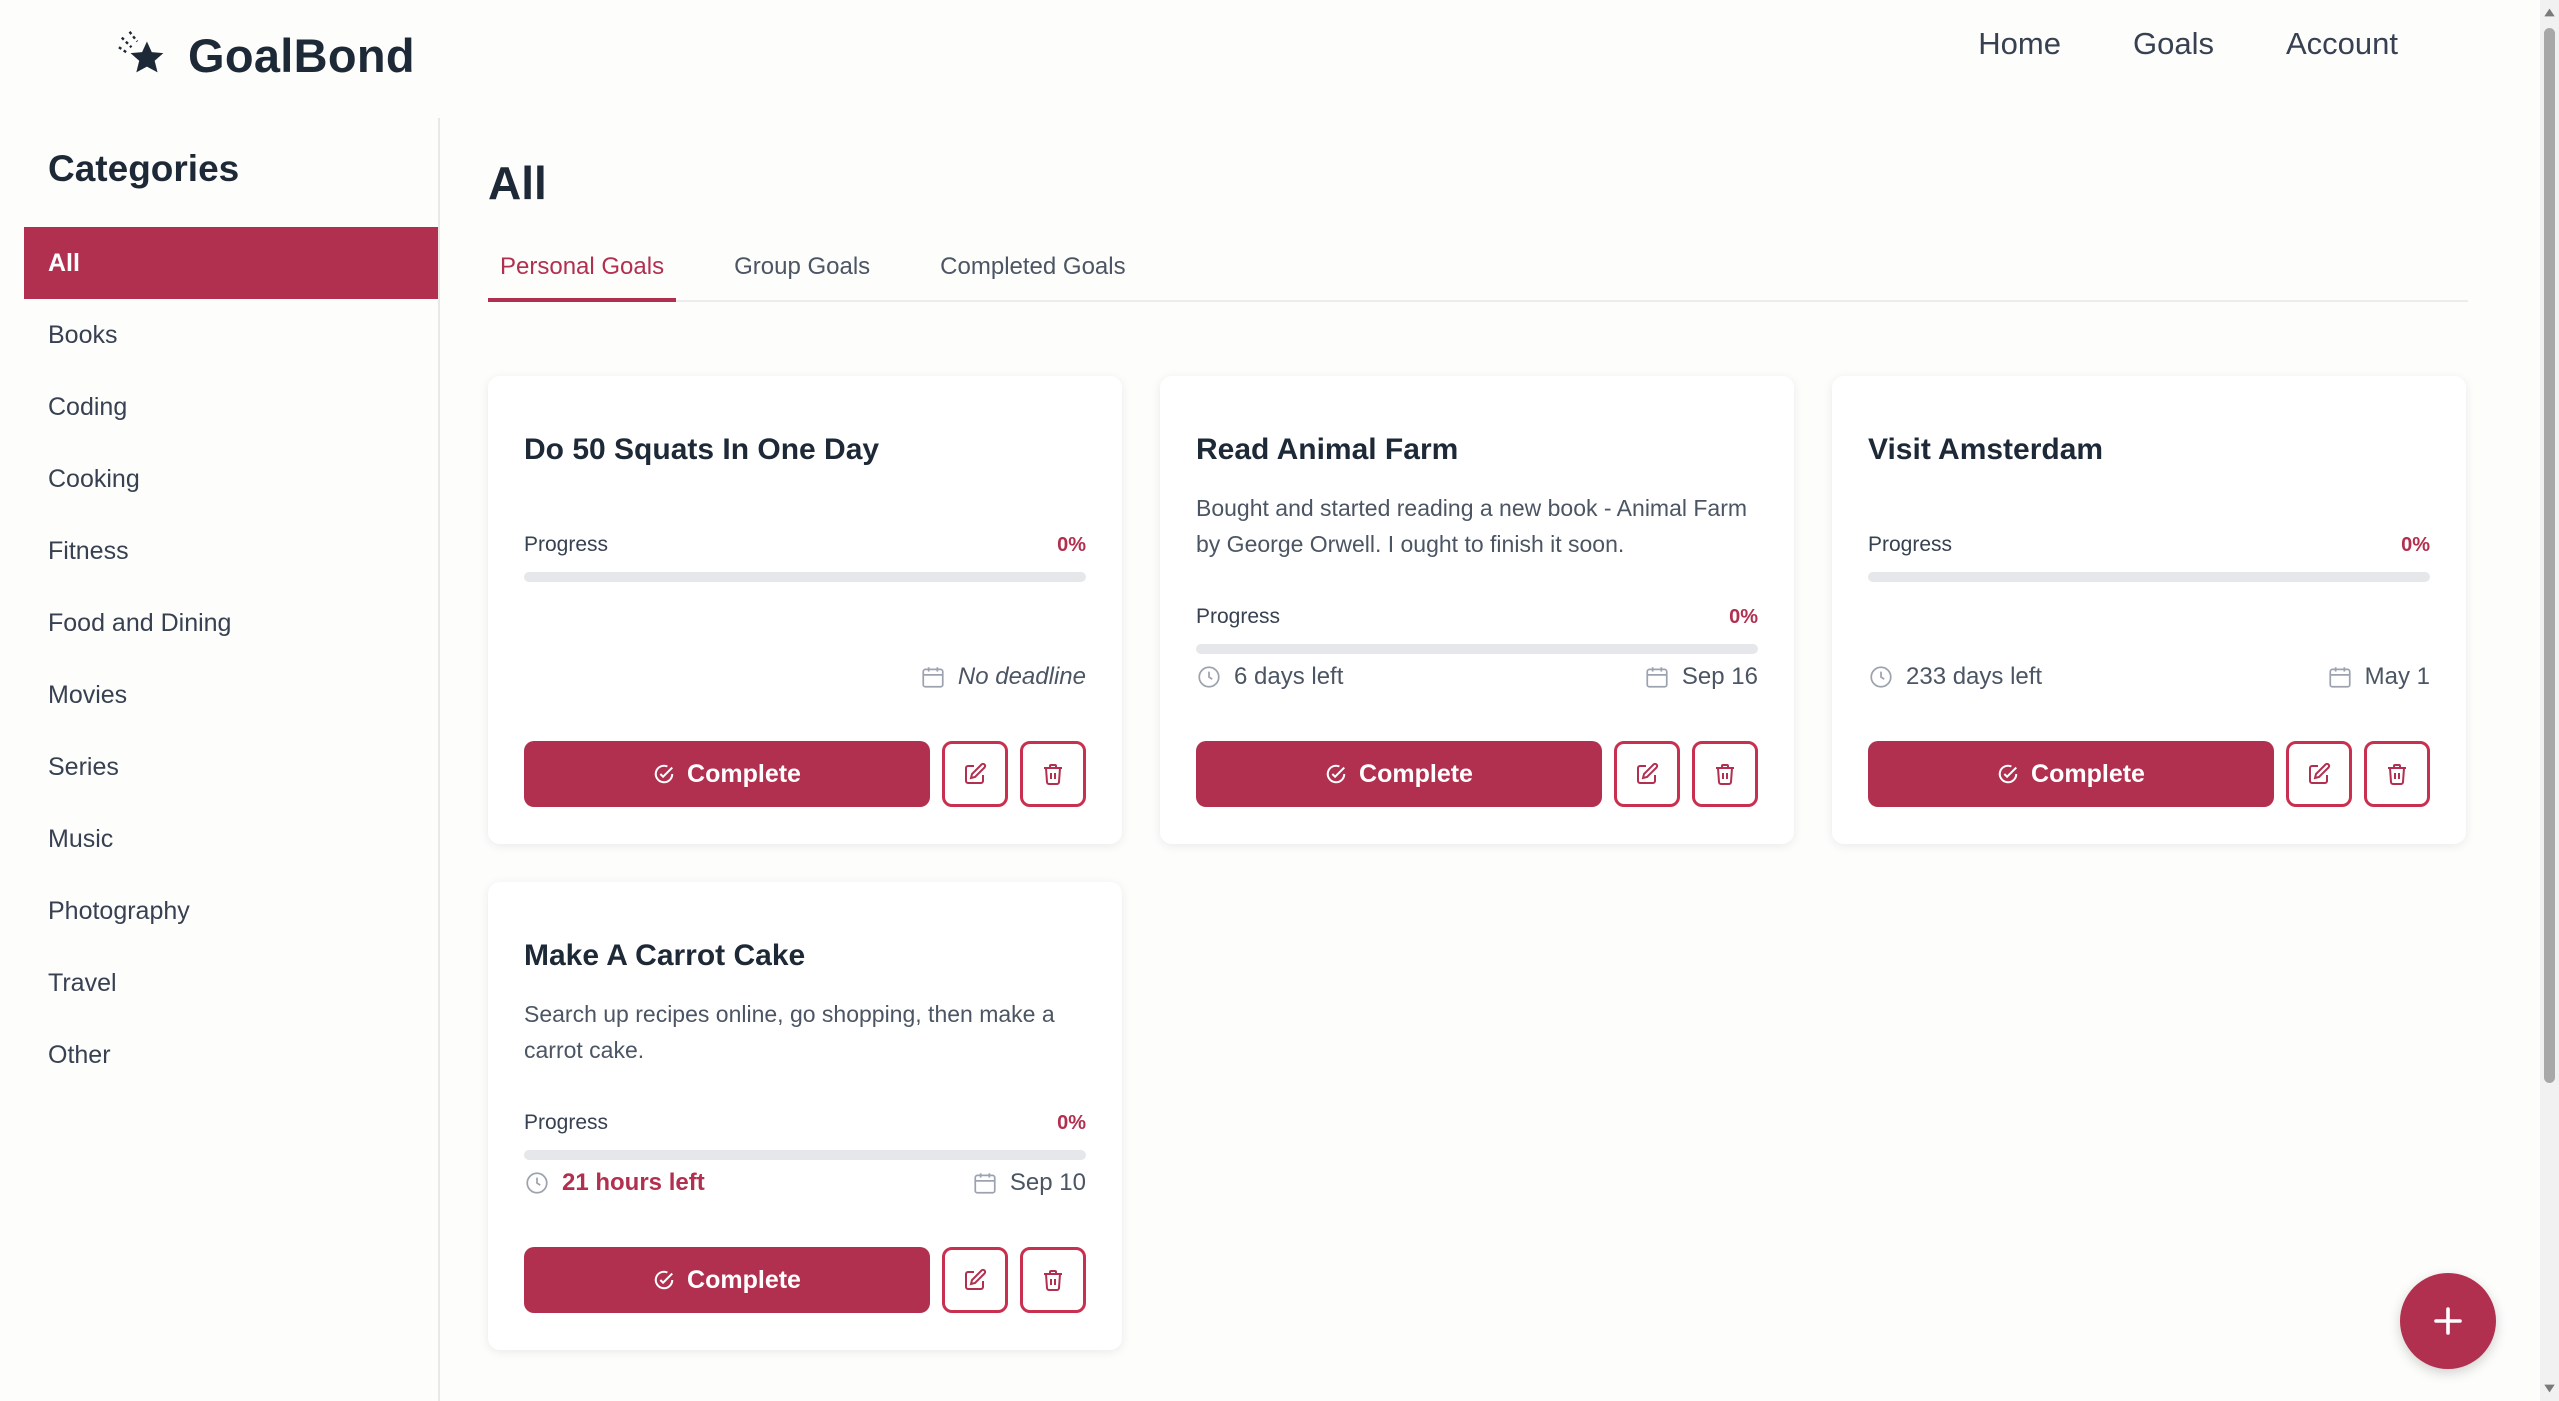 The height and width of the screenshot is (1401, 2559). What do you see at coordinates (231, 1055) in the screenshot?
I see `category-item-other: Other` at bounding box center [231, 1055].